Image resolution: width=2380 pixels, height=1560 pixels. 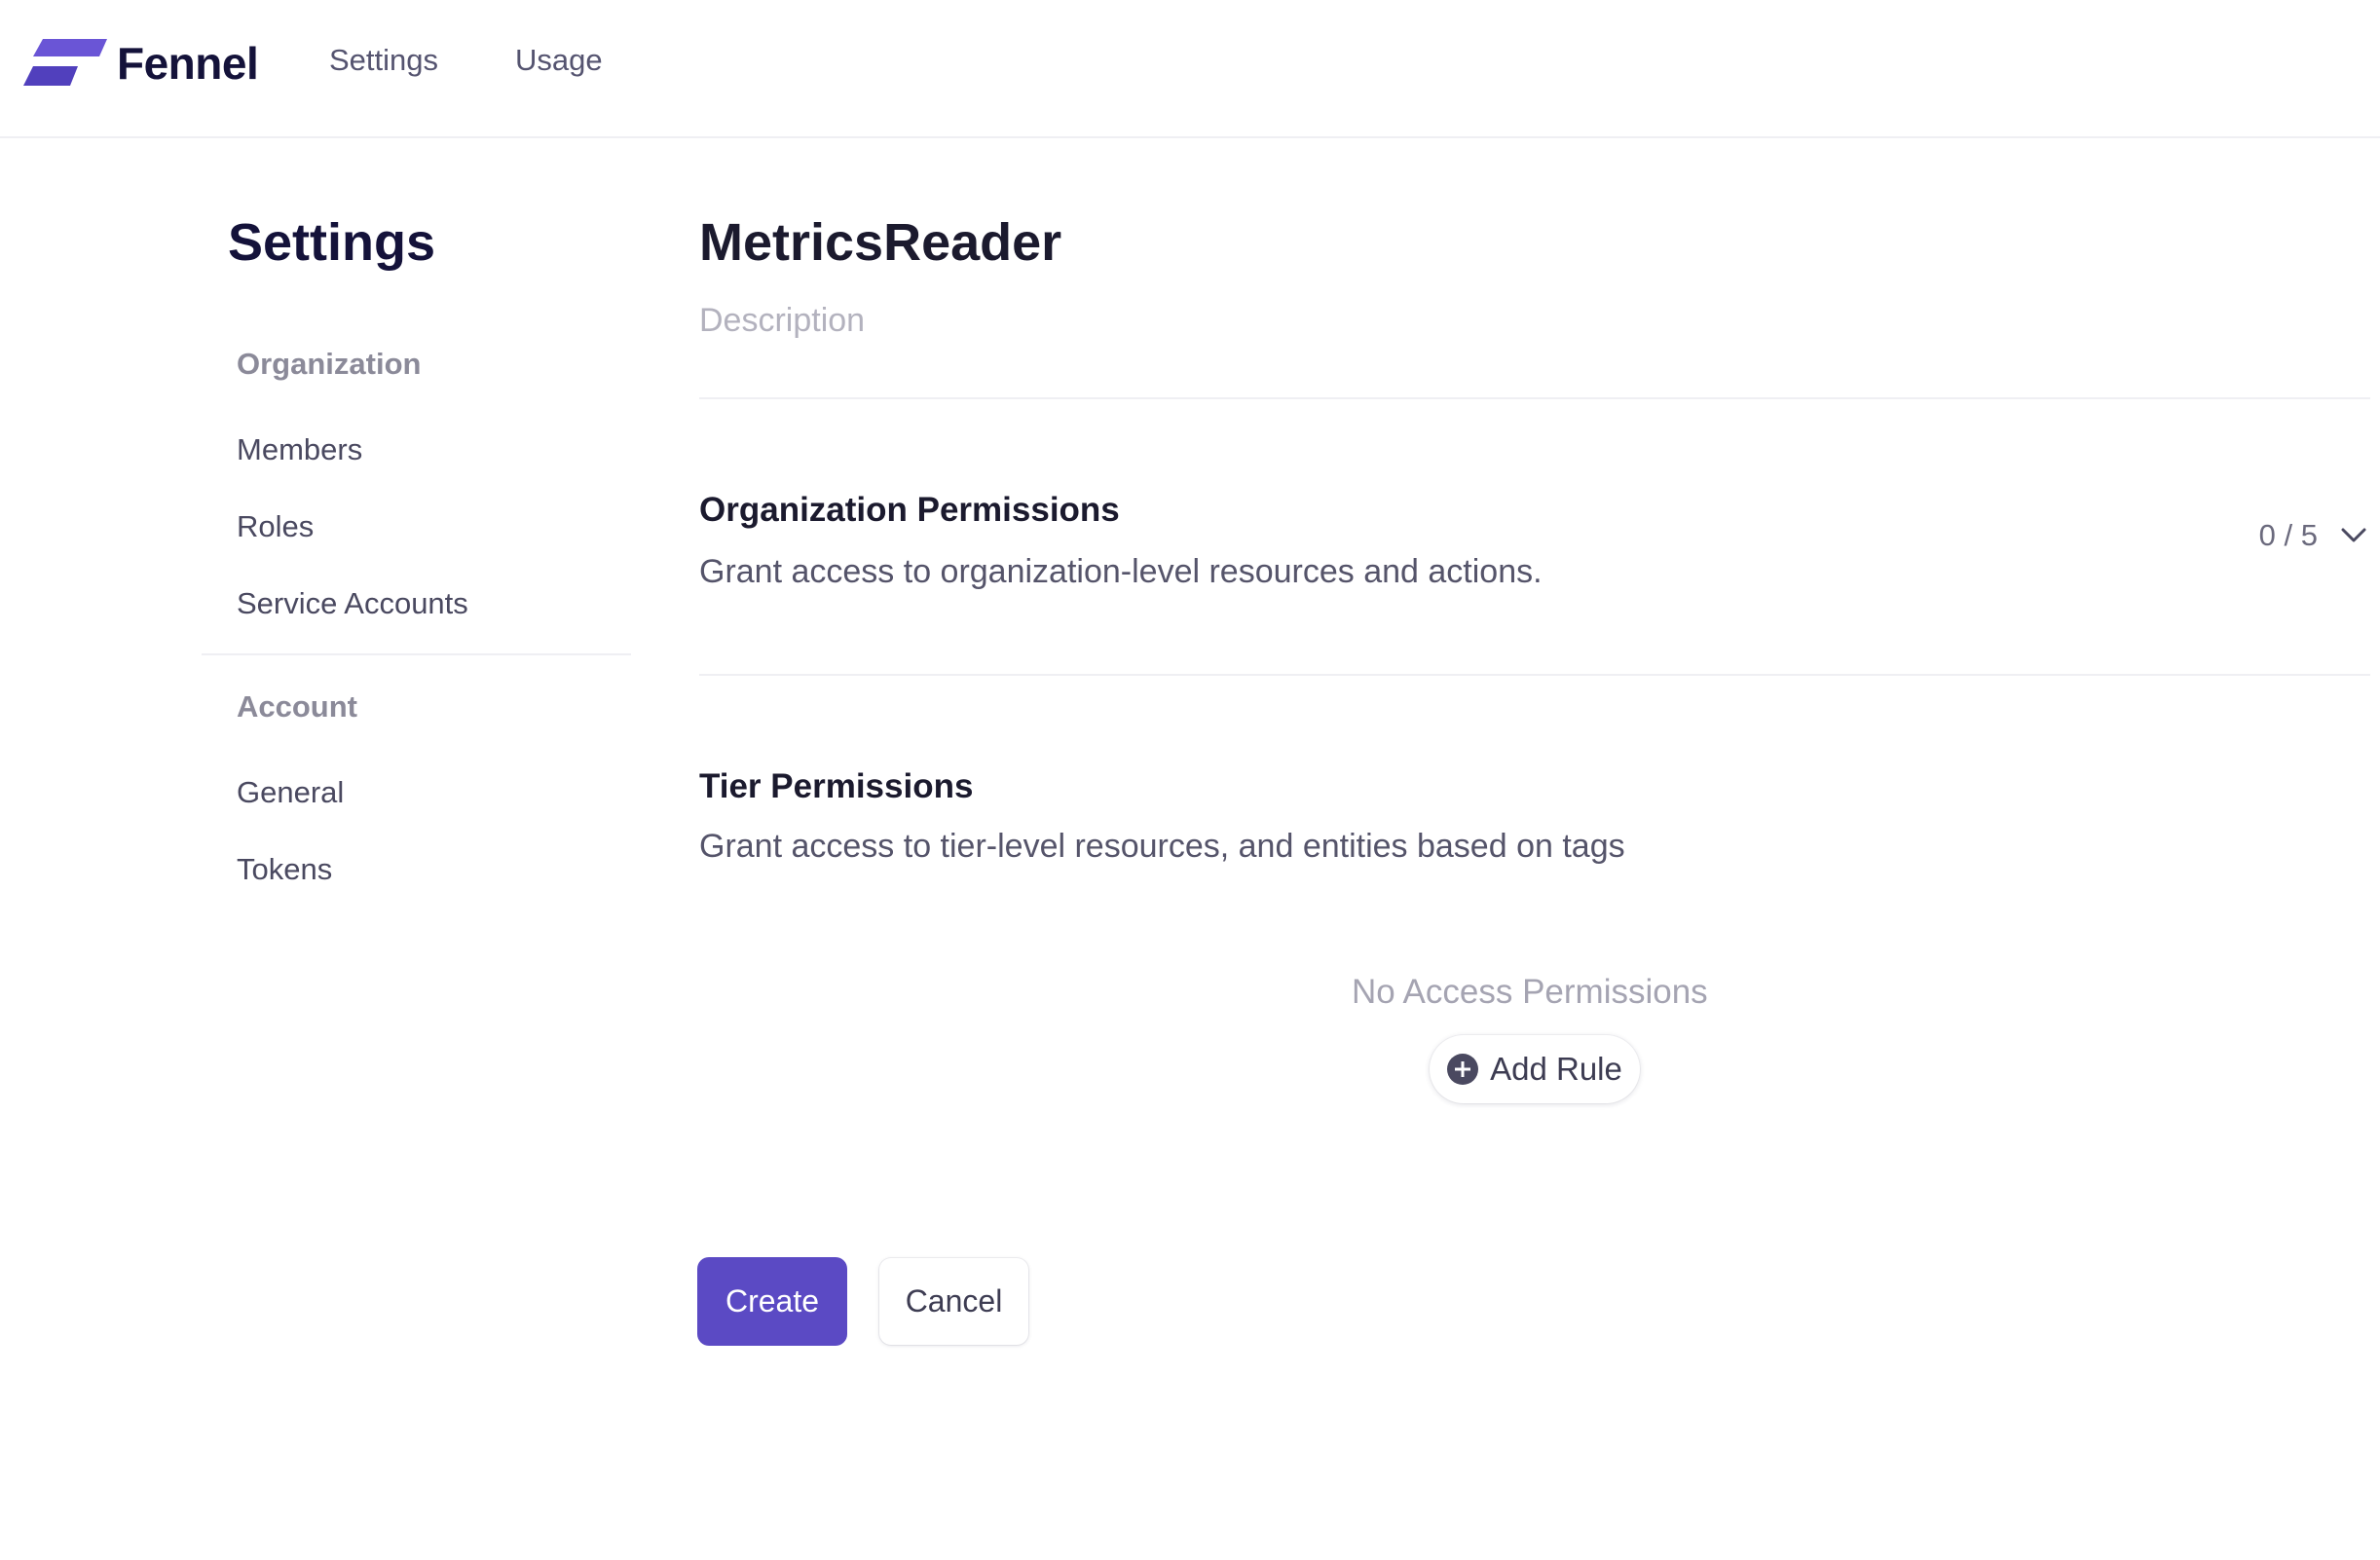 I want to click on sidebar-item-service-accounts: Service Accounts, so click(x=352, y=603).